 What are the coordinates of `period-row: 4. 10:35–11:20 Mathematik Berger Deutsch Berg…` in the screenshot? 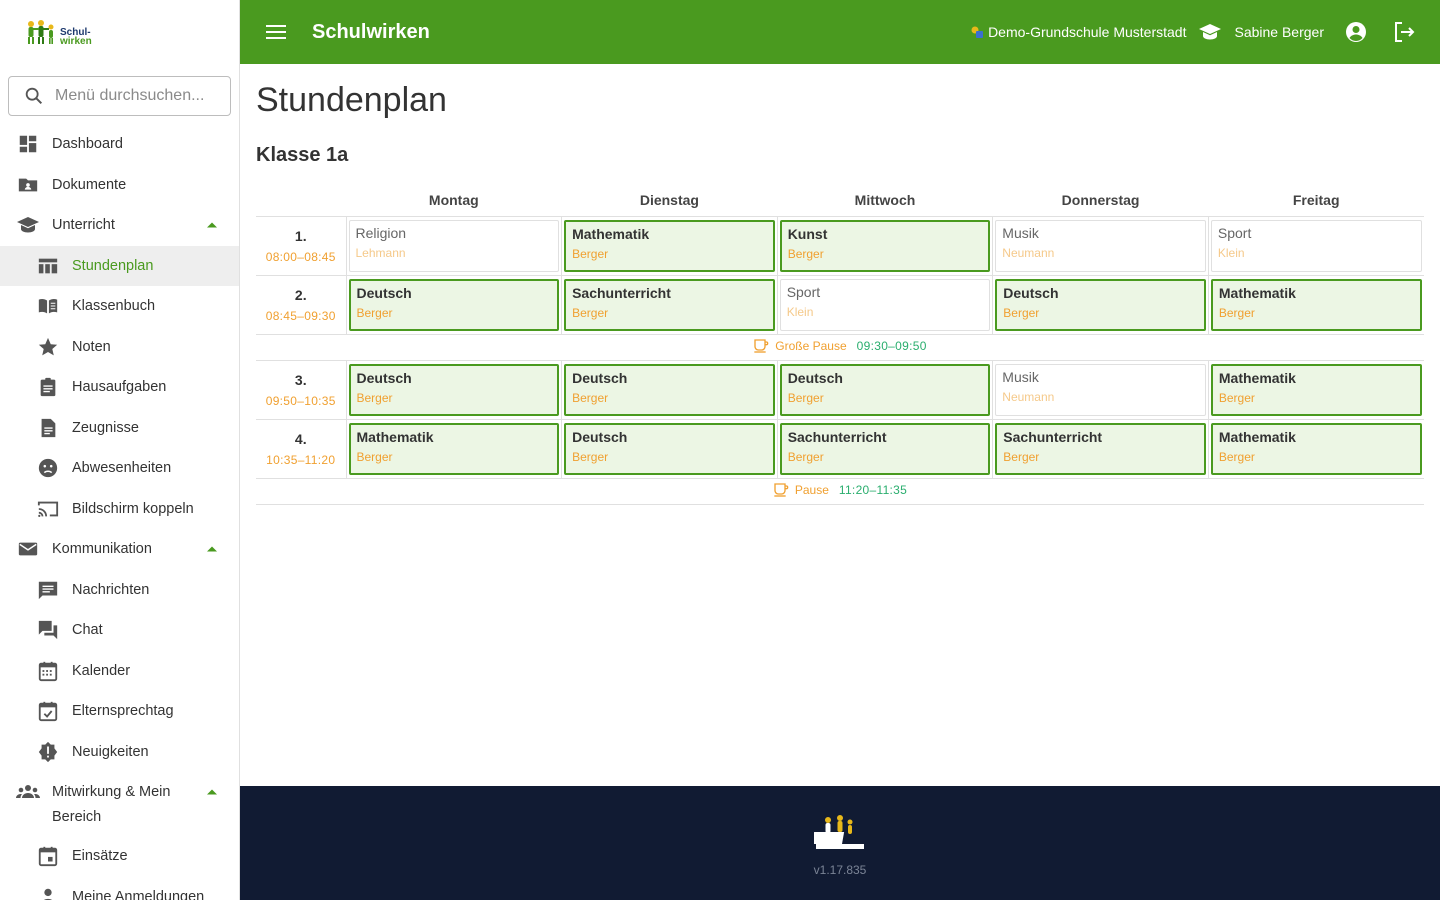 It's located at (840, 449).